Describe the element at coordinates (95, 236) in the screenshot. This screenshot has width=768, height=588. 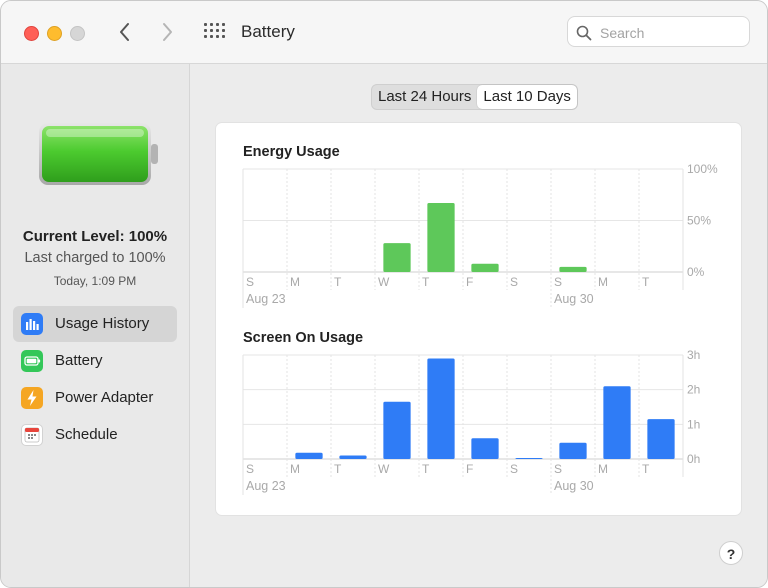
I see `current-level-label: Current Level: 100%` at that location.